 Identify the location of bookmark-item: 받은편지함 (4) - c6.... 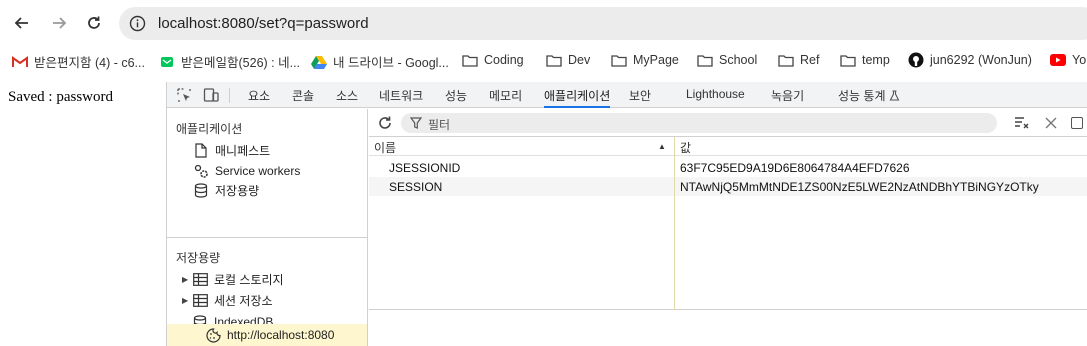
(78, 61).